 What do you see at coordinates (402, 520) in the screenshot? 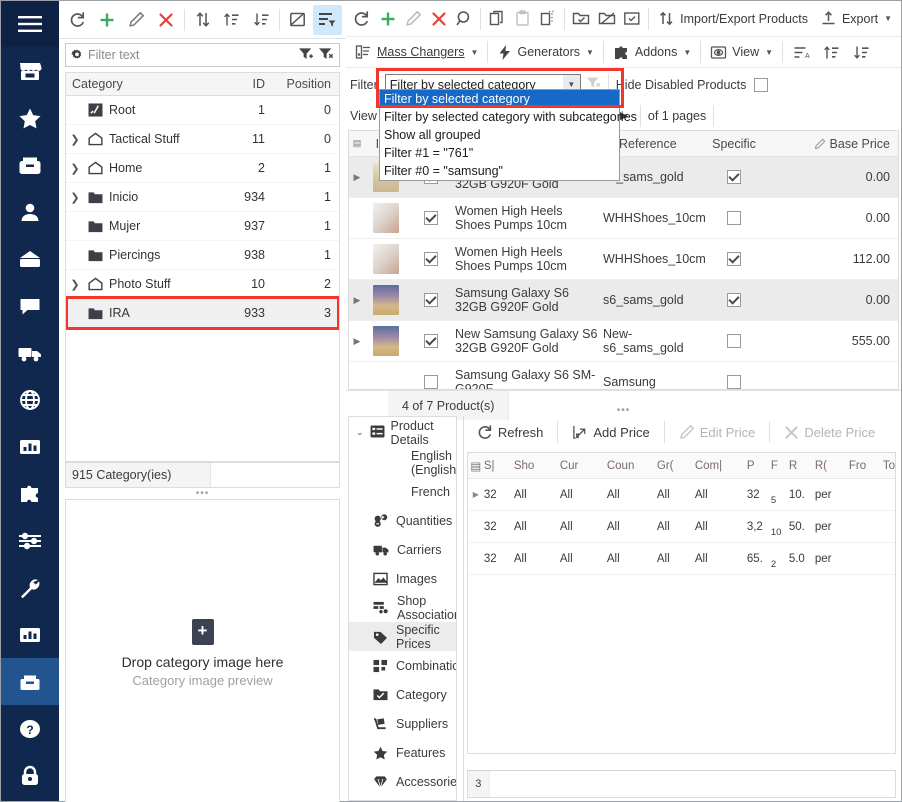
I see `details-item-quantities: Quantities` at bounding box center [402, 520].